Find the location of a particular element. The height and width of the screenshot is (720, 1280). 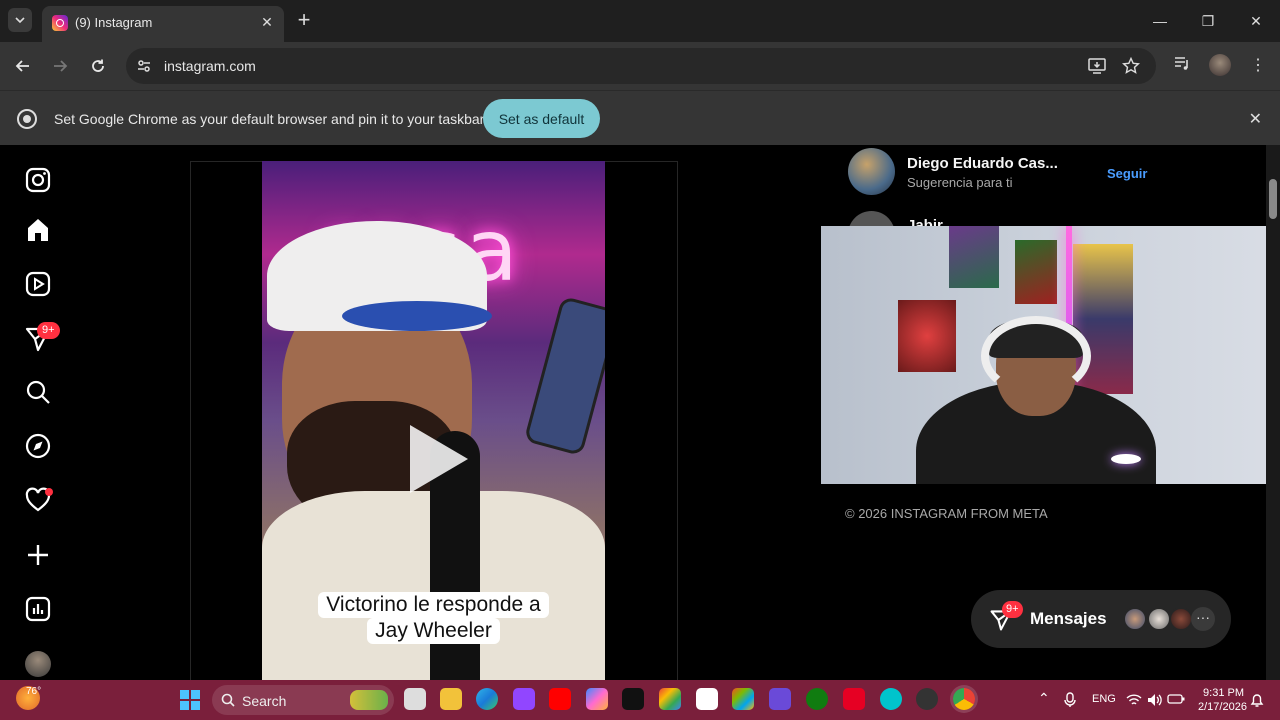

app-icon is located at coordinates (927, 699).